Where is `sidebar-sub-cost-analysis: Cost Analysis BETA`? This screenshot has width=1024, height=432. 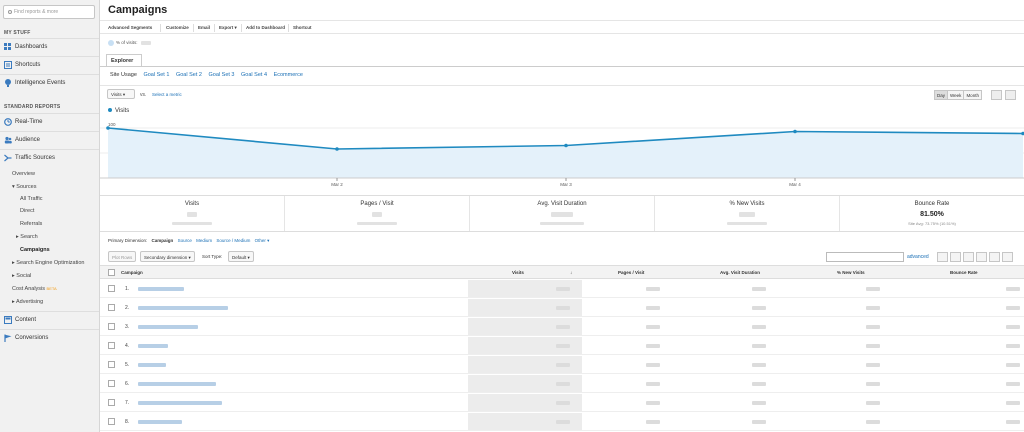 sidebar-sub-cost-analysis: Cost Analysis BETA is located at coordinates (34, 289).